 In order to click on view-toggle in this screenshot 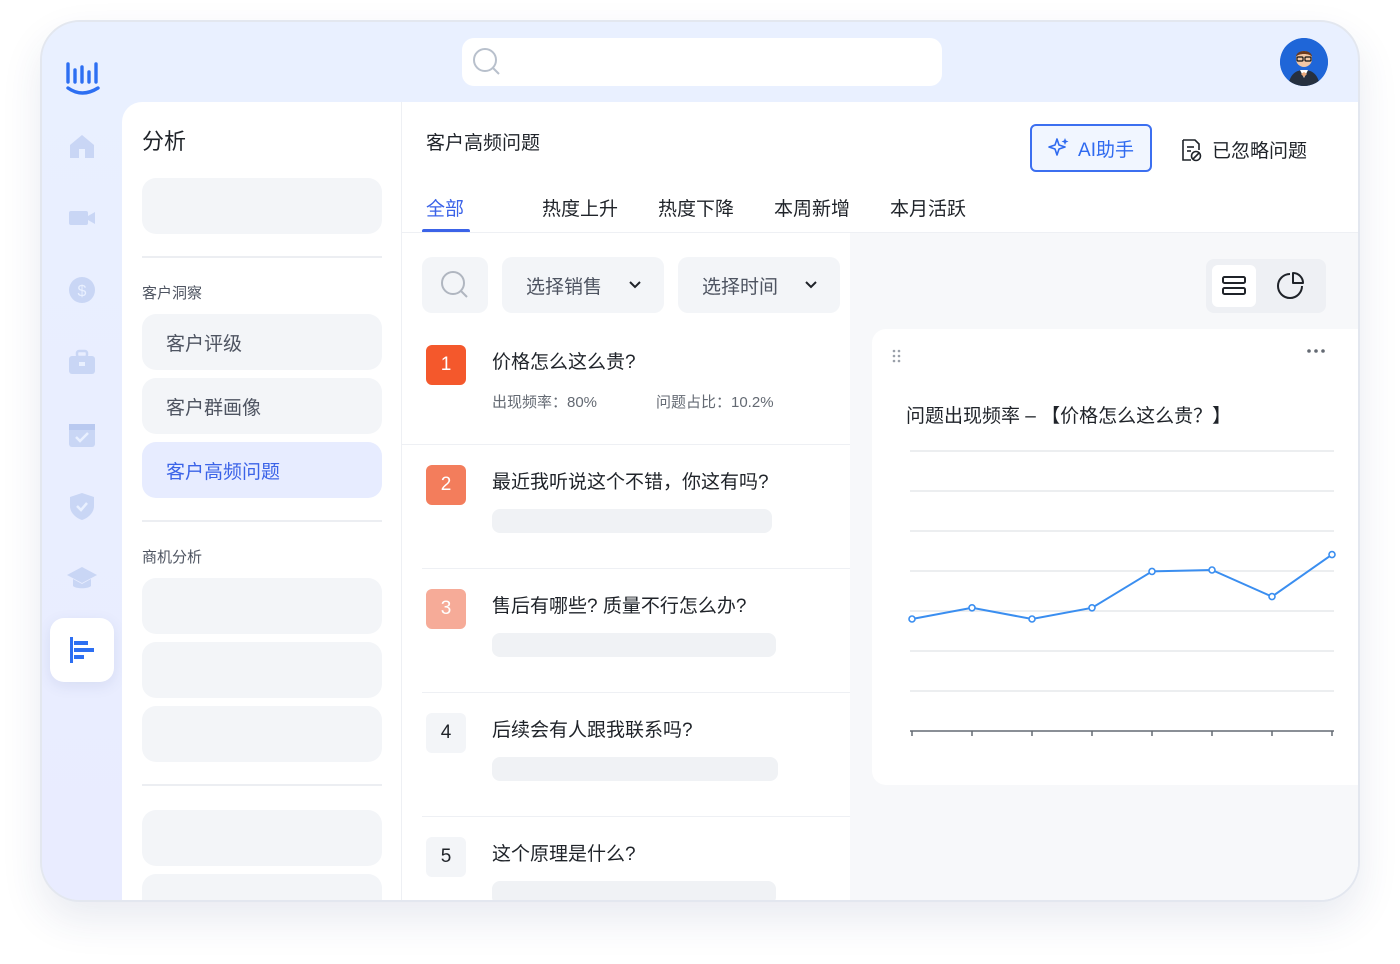, I will do `click(1266, 286)`.